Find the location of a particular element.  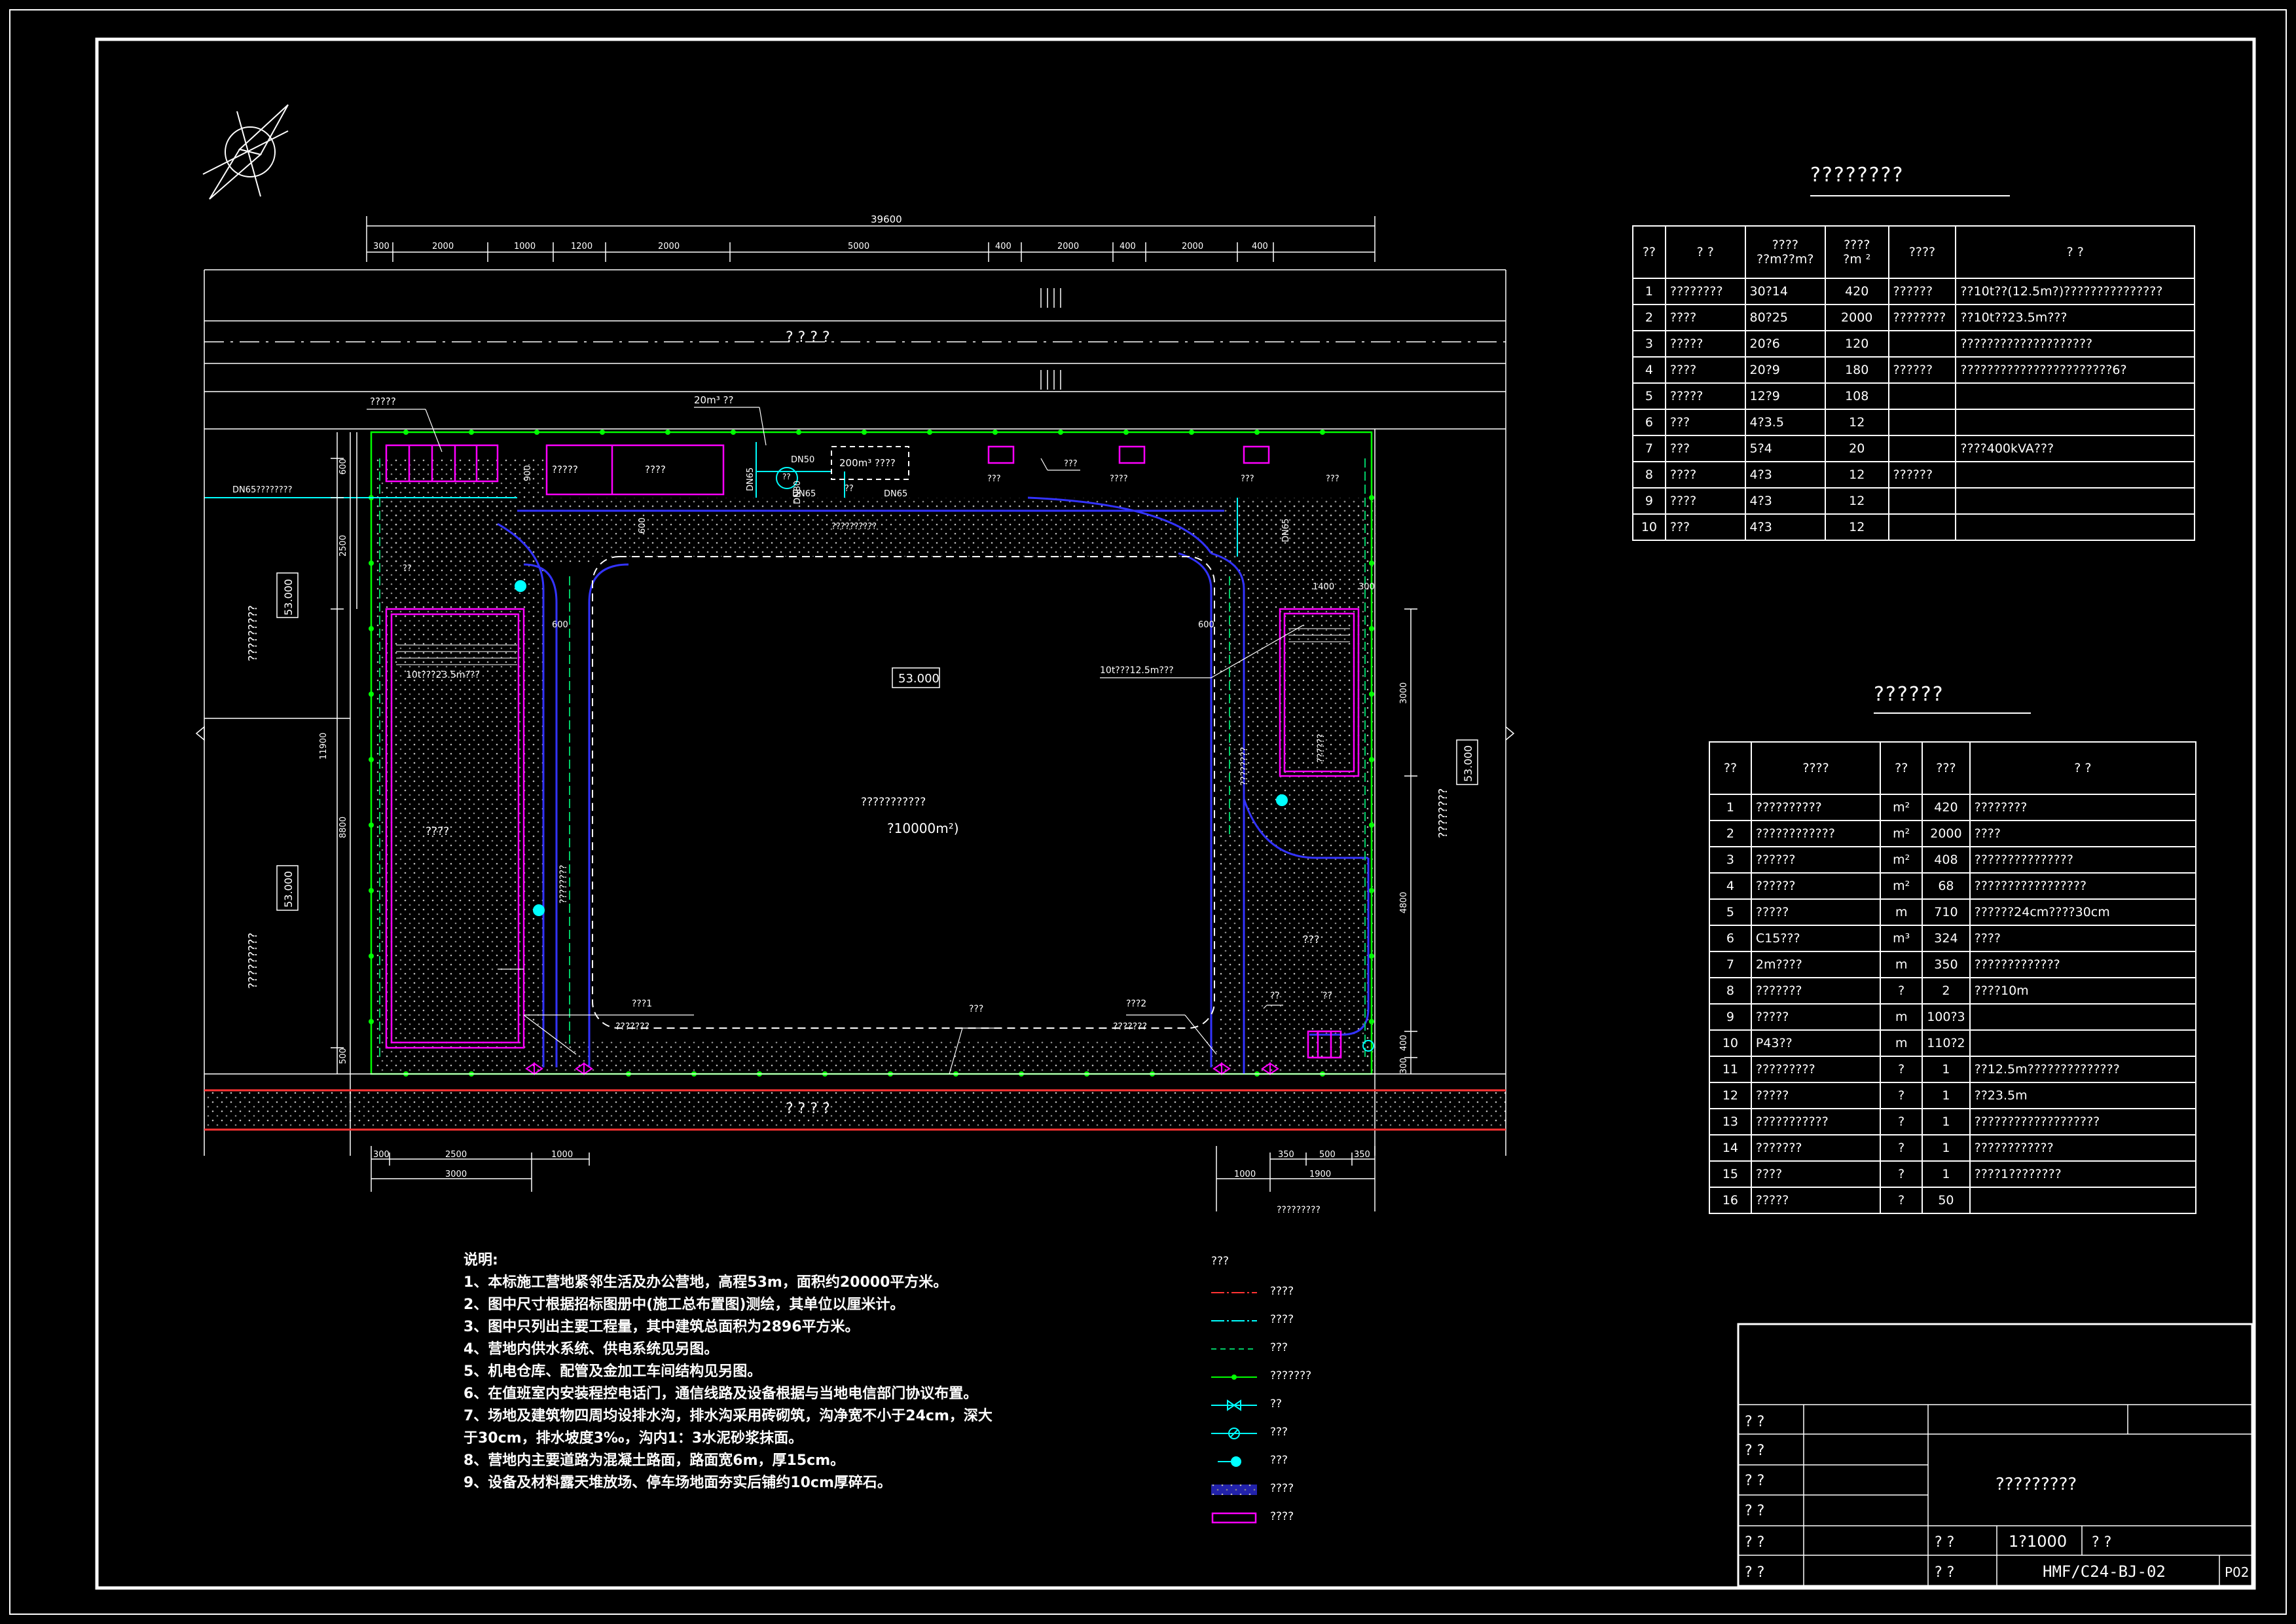

table-row: 13???????????? 1??????????????????? is located at coordinates (1953, 1121).